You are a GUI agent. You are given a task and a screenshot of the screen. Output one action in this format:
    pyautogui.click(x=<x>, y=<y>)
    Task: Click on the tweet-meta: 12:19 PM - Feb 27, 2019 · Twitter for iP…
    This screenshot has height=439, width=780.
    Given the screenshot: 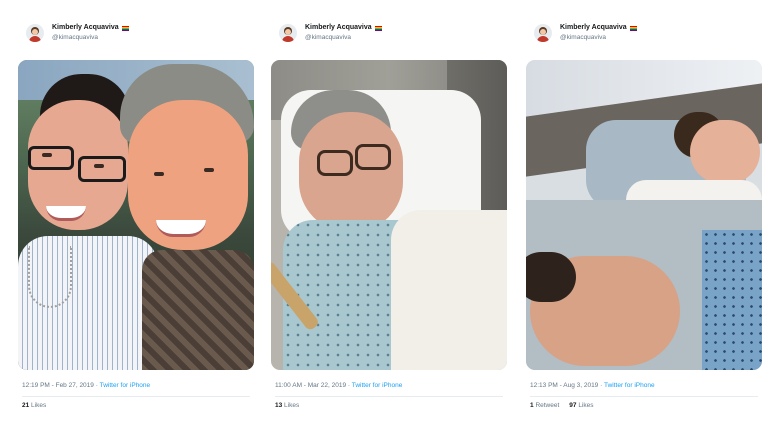 What is the action you would take?
    pyautogui.click(x=86, y=385)
    